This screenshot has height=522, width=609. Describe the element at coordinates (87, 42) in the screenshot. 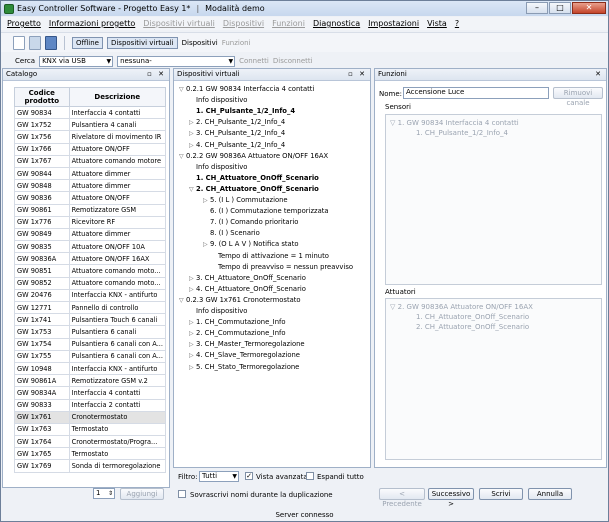

I see `offline-button: Offline` at that location.